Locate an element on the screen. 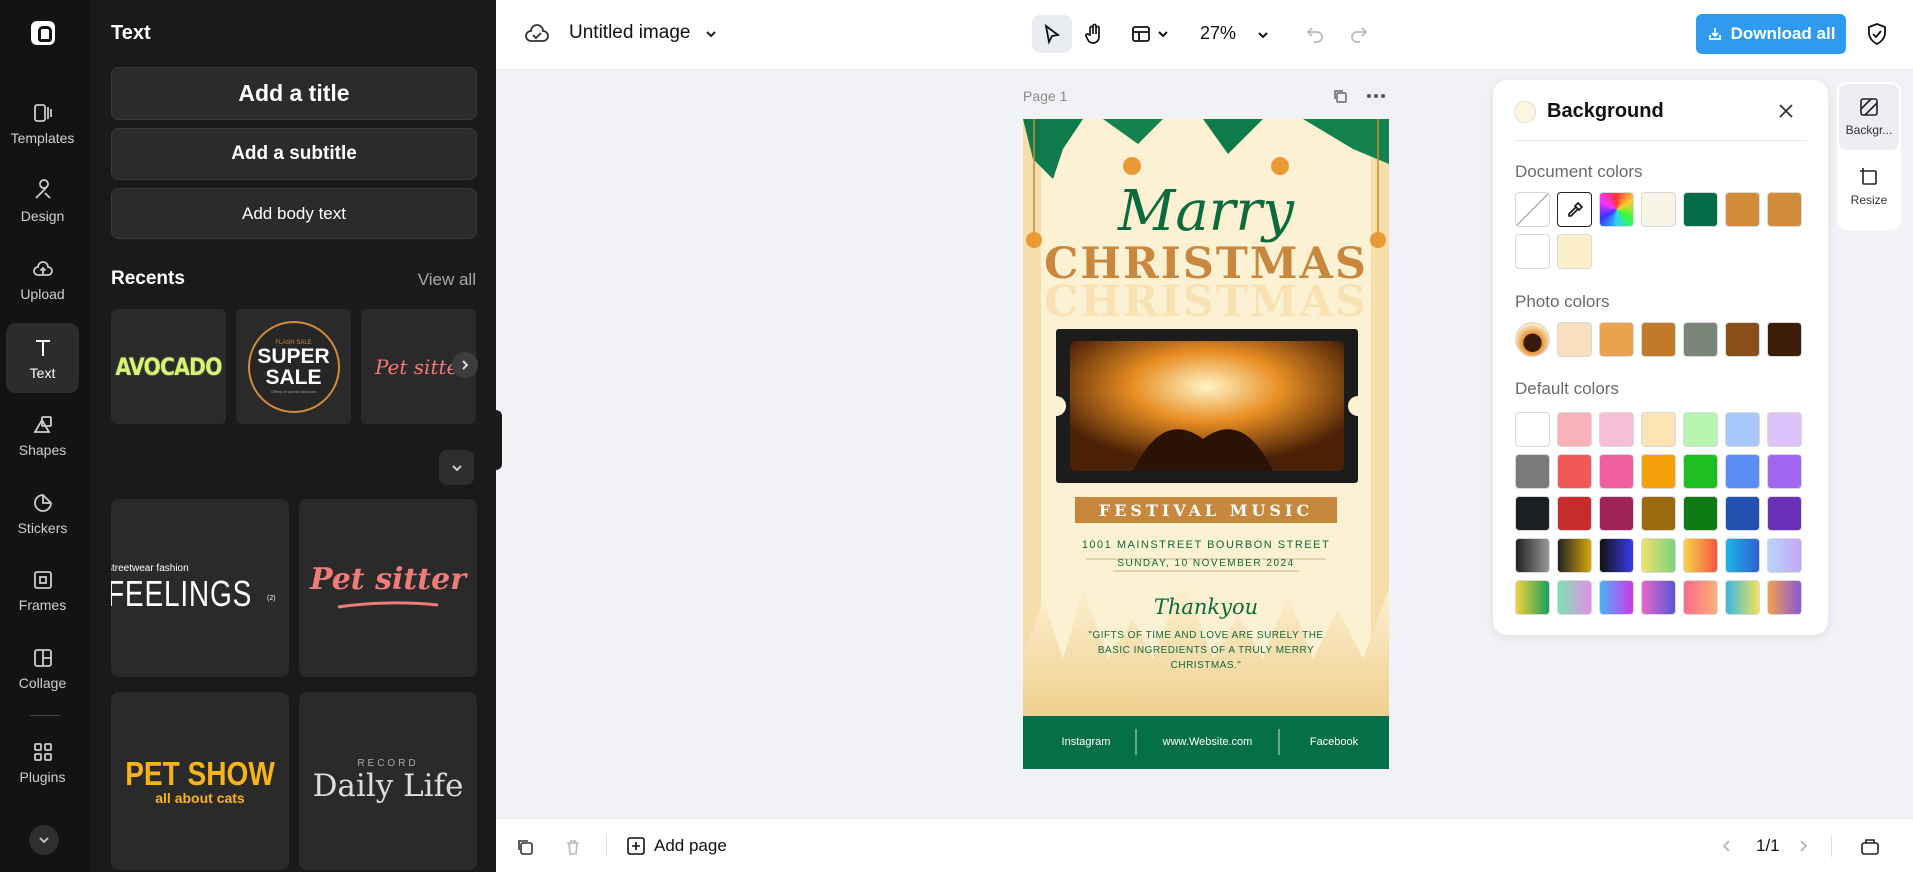 This screenshot has width=1913, height=872. redo-icon is located at coordinates (1359, 34).